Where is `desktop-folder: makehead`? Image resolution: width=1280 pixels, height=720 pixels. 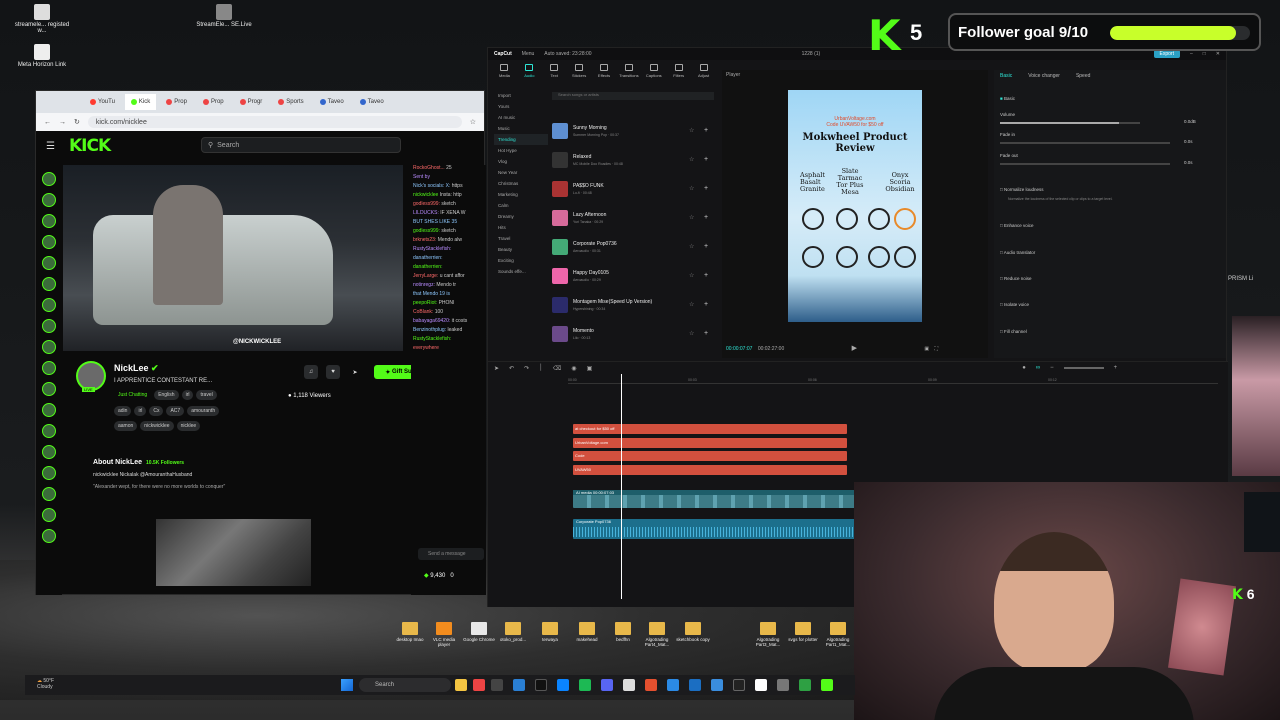 desktop-folder: makehead is located at coordinates (587, 632).